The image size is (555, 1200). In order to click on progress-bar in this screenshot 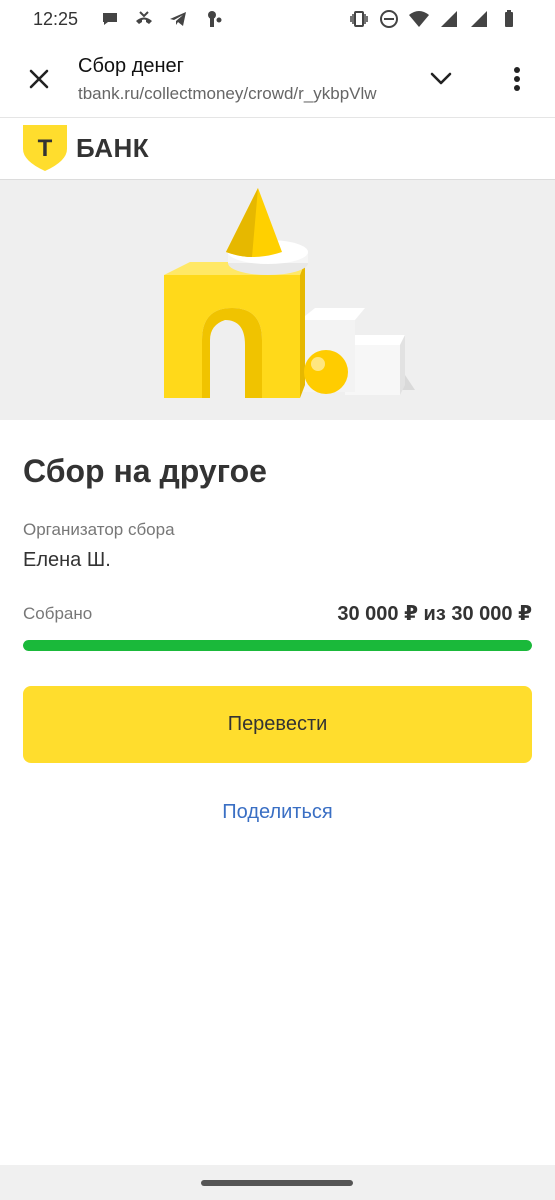, I will do `click(277, 645)`.